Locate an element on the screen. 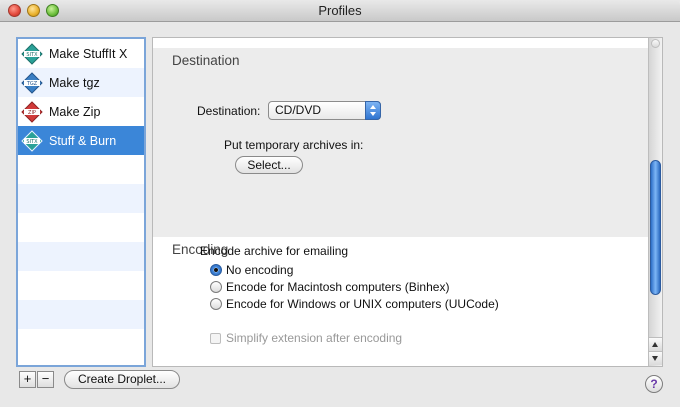 This screenshot has width=680, height=407. zip-icon: ZIP is located at coordinates (32, 111).